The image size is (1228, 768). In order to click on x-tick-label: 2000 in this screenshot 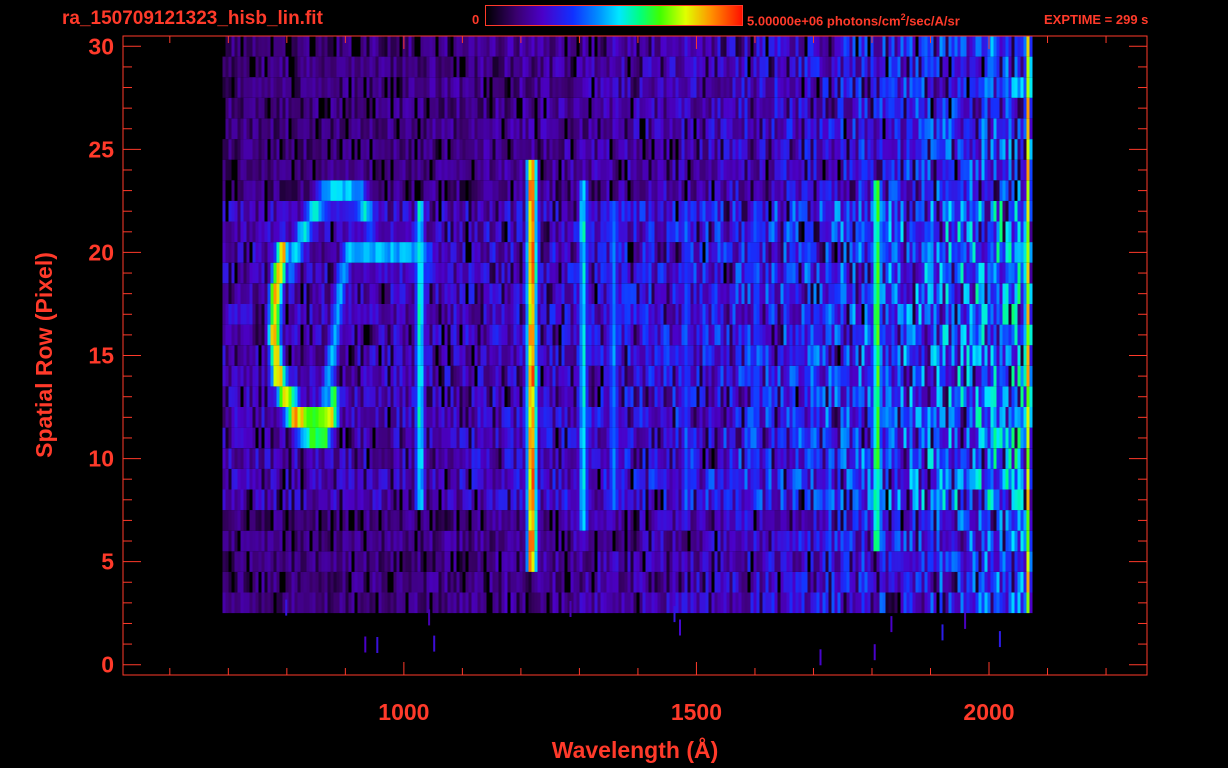, I will do `click(988, 712)`.